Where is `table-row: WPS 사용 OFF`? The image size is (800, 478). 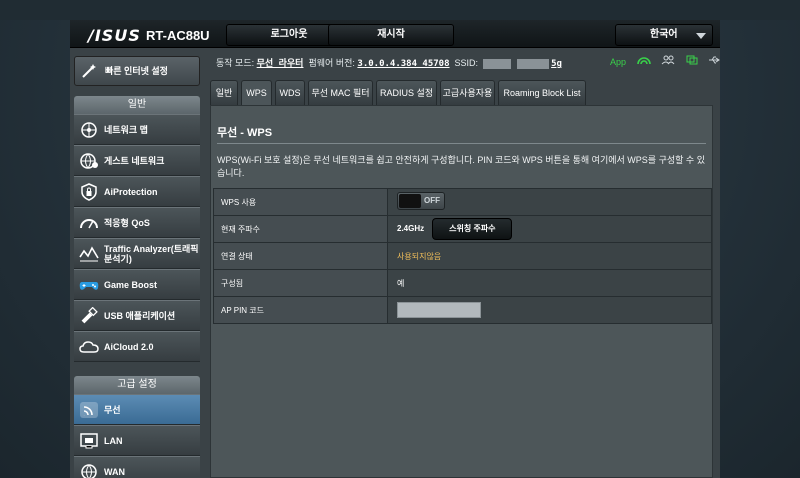
table-row: WPS 사용 OFF is located at coordinates (462, 202).